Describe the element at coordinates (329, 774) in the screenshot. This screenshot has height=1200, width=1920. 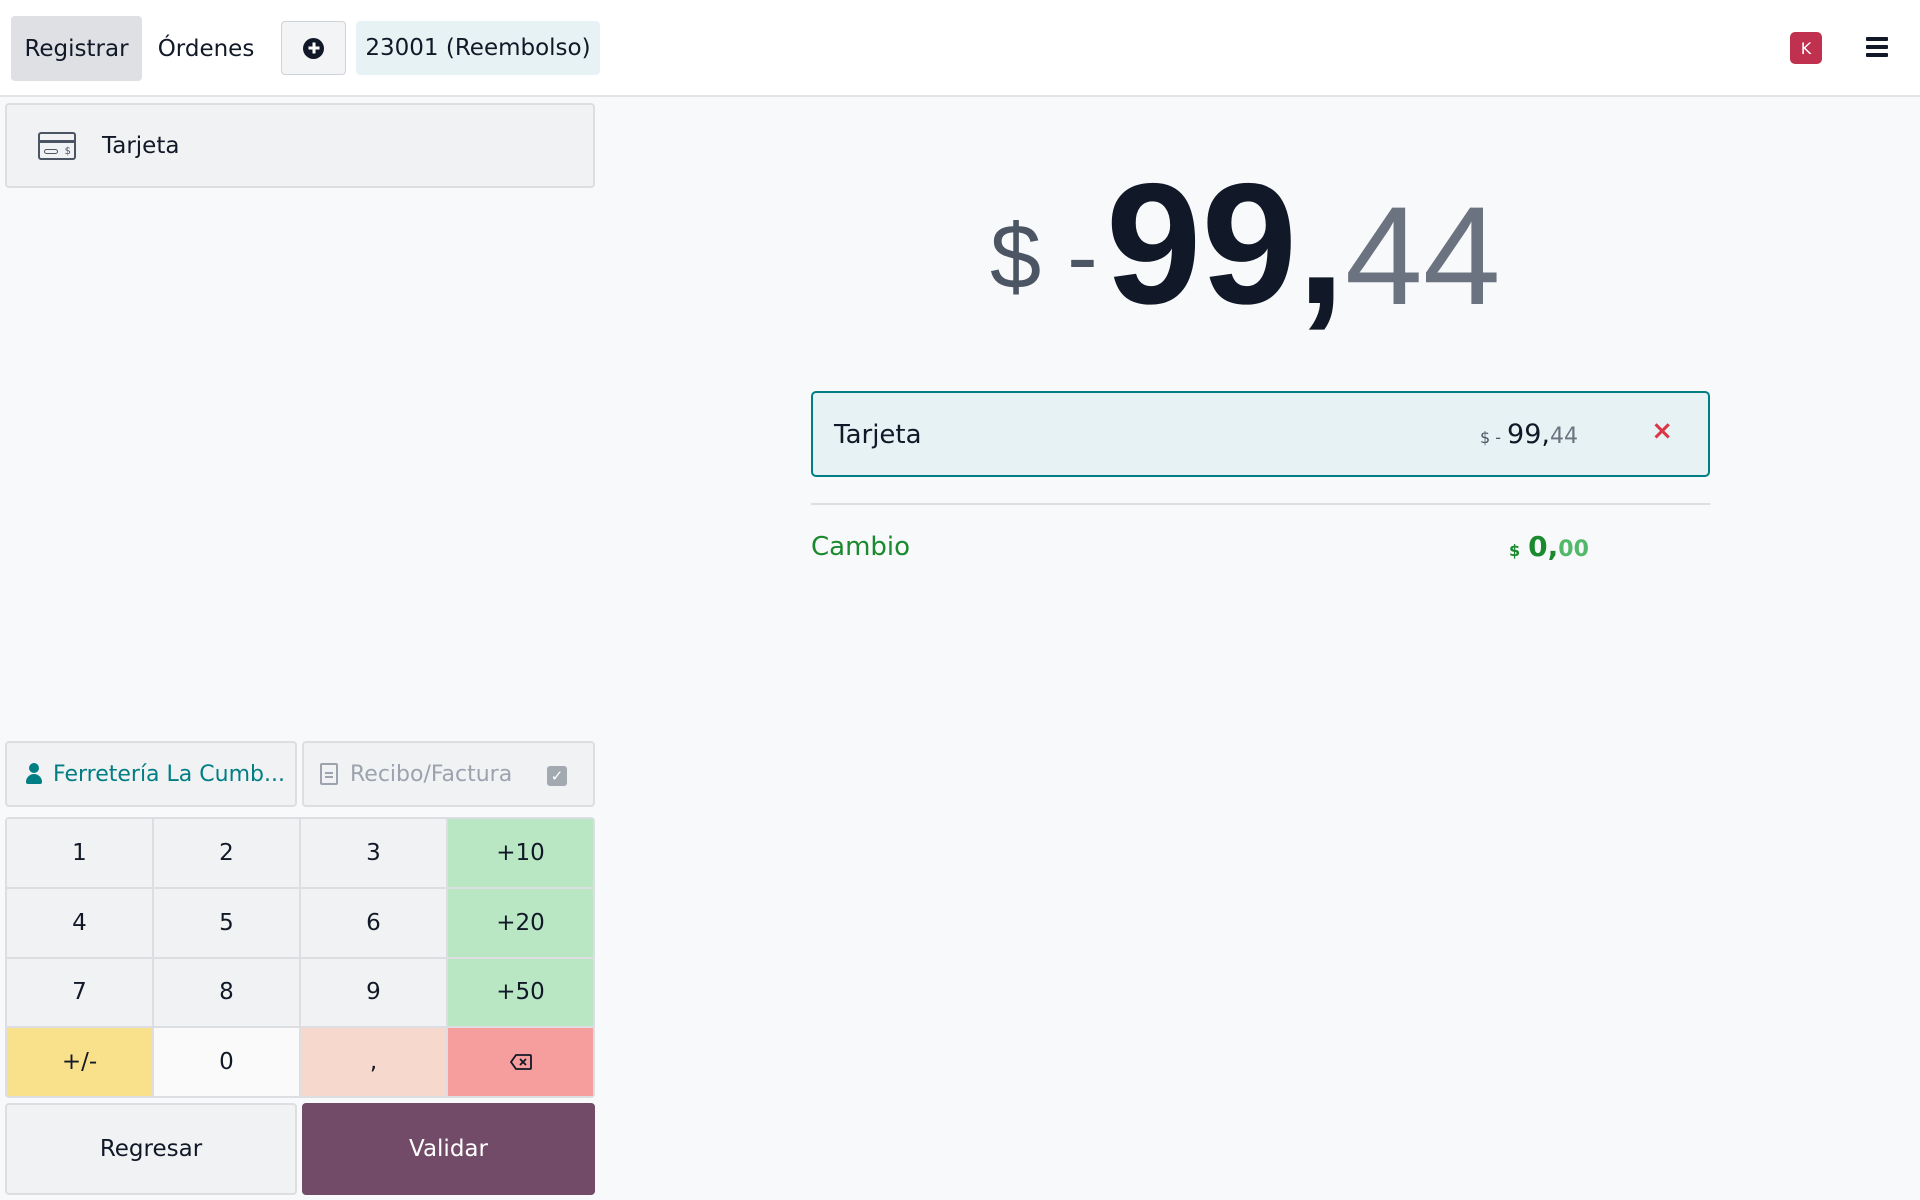
I see `document-icon` at that location.